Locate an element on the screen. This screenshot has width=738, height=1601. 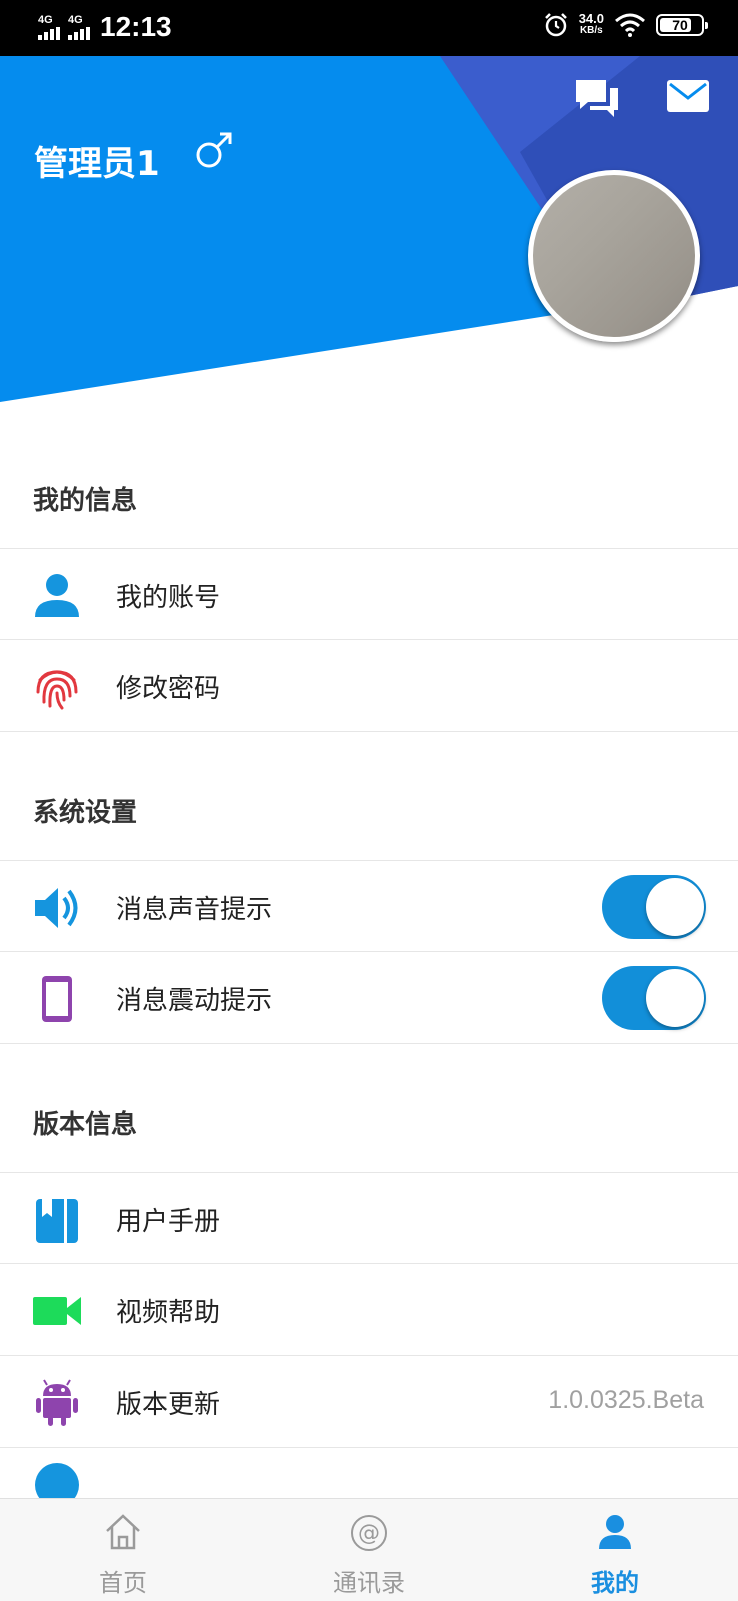
row-label: 消息声音提示 is located at coordinates (194, 910).